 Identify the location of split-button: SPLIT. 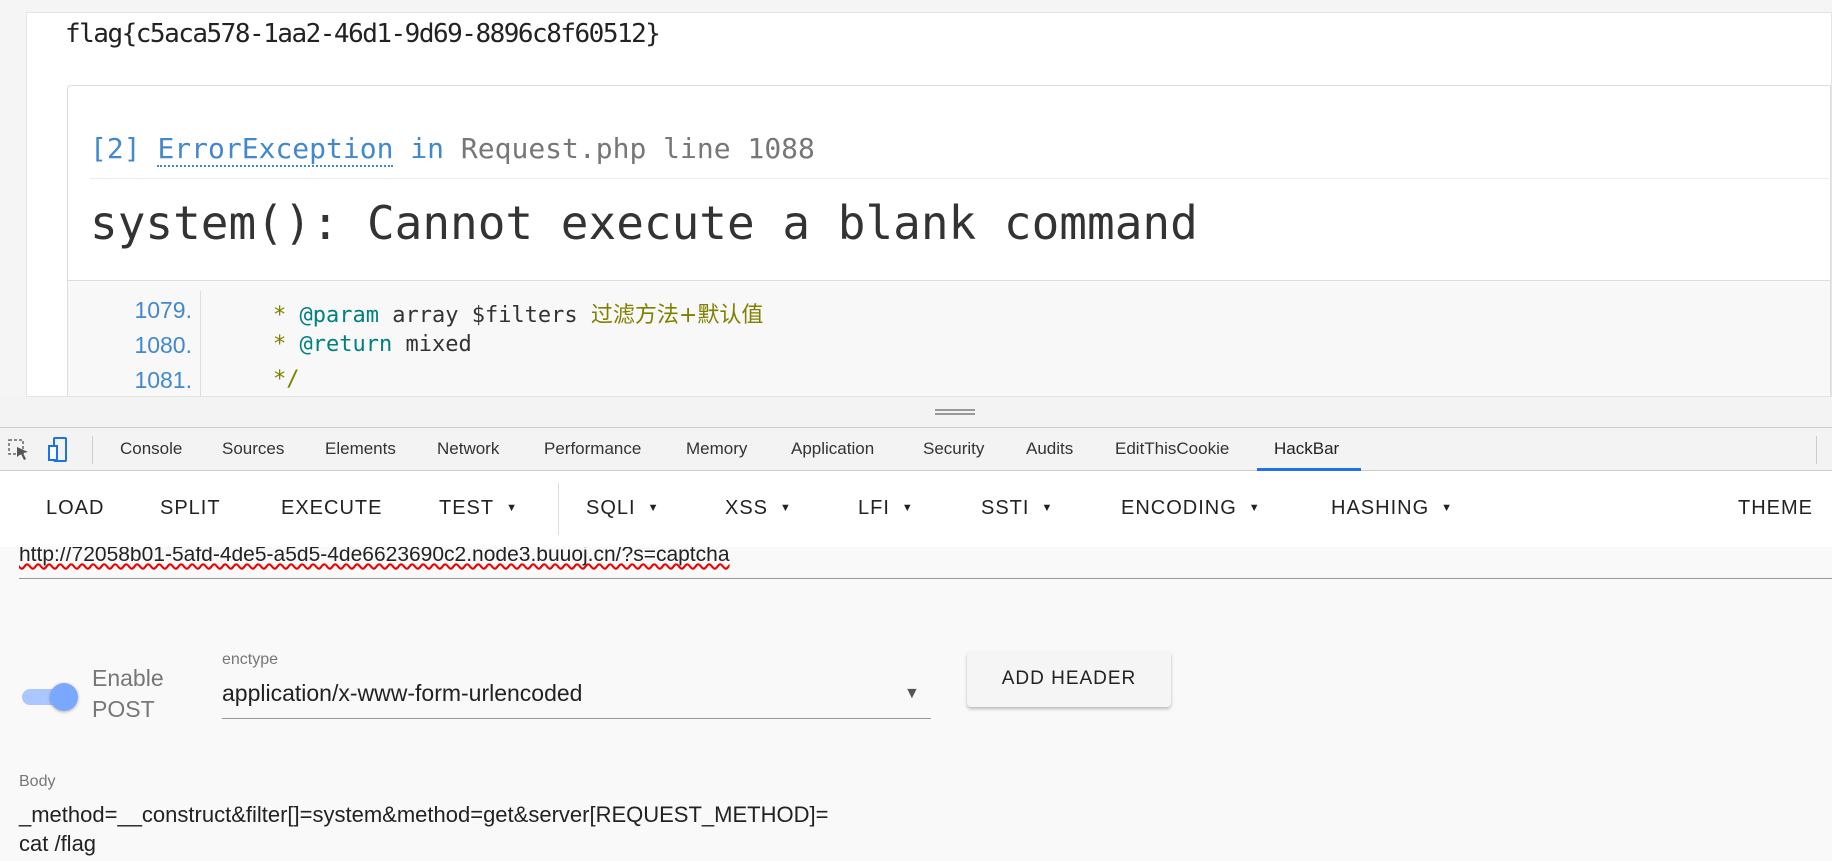
(190, 508).